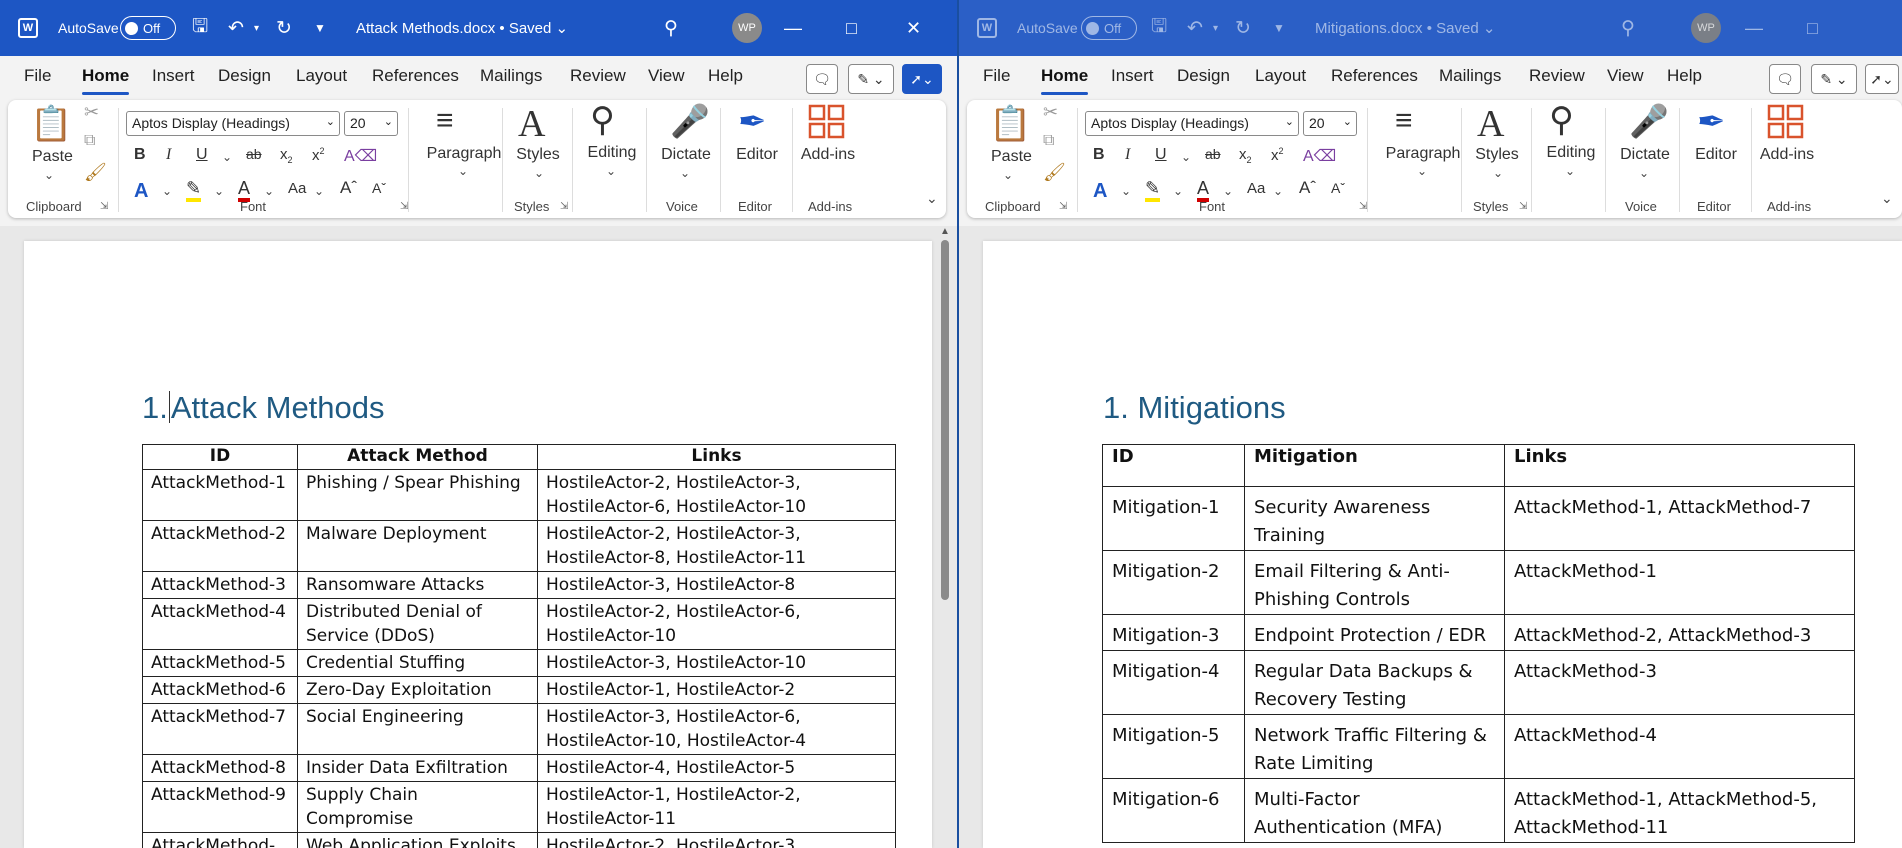 This screenshot has height=848, width=1902. What do you see at coordinates (227, 157) in the screenshot?
I see `underline-dropdown-icon: ⌄` at bounding box center [227, 157].